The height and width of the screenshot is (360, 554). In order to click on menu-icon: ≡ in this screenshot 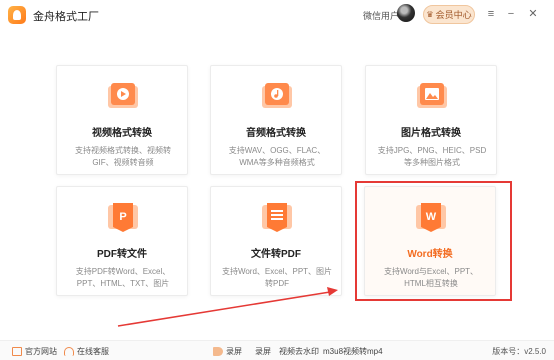, I will do `click(491, 14)`.